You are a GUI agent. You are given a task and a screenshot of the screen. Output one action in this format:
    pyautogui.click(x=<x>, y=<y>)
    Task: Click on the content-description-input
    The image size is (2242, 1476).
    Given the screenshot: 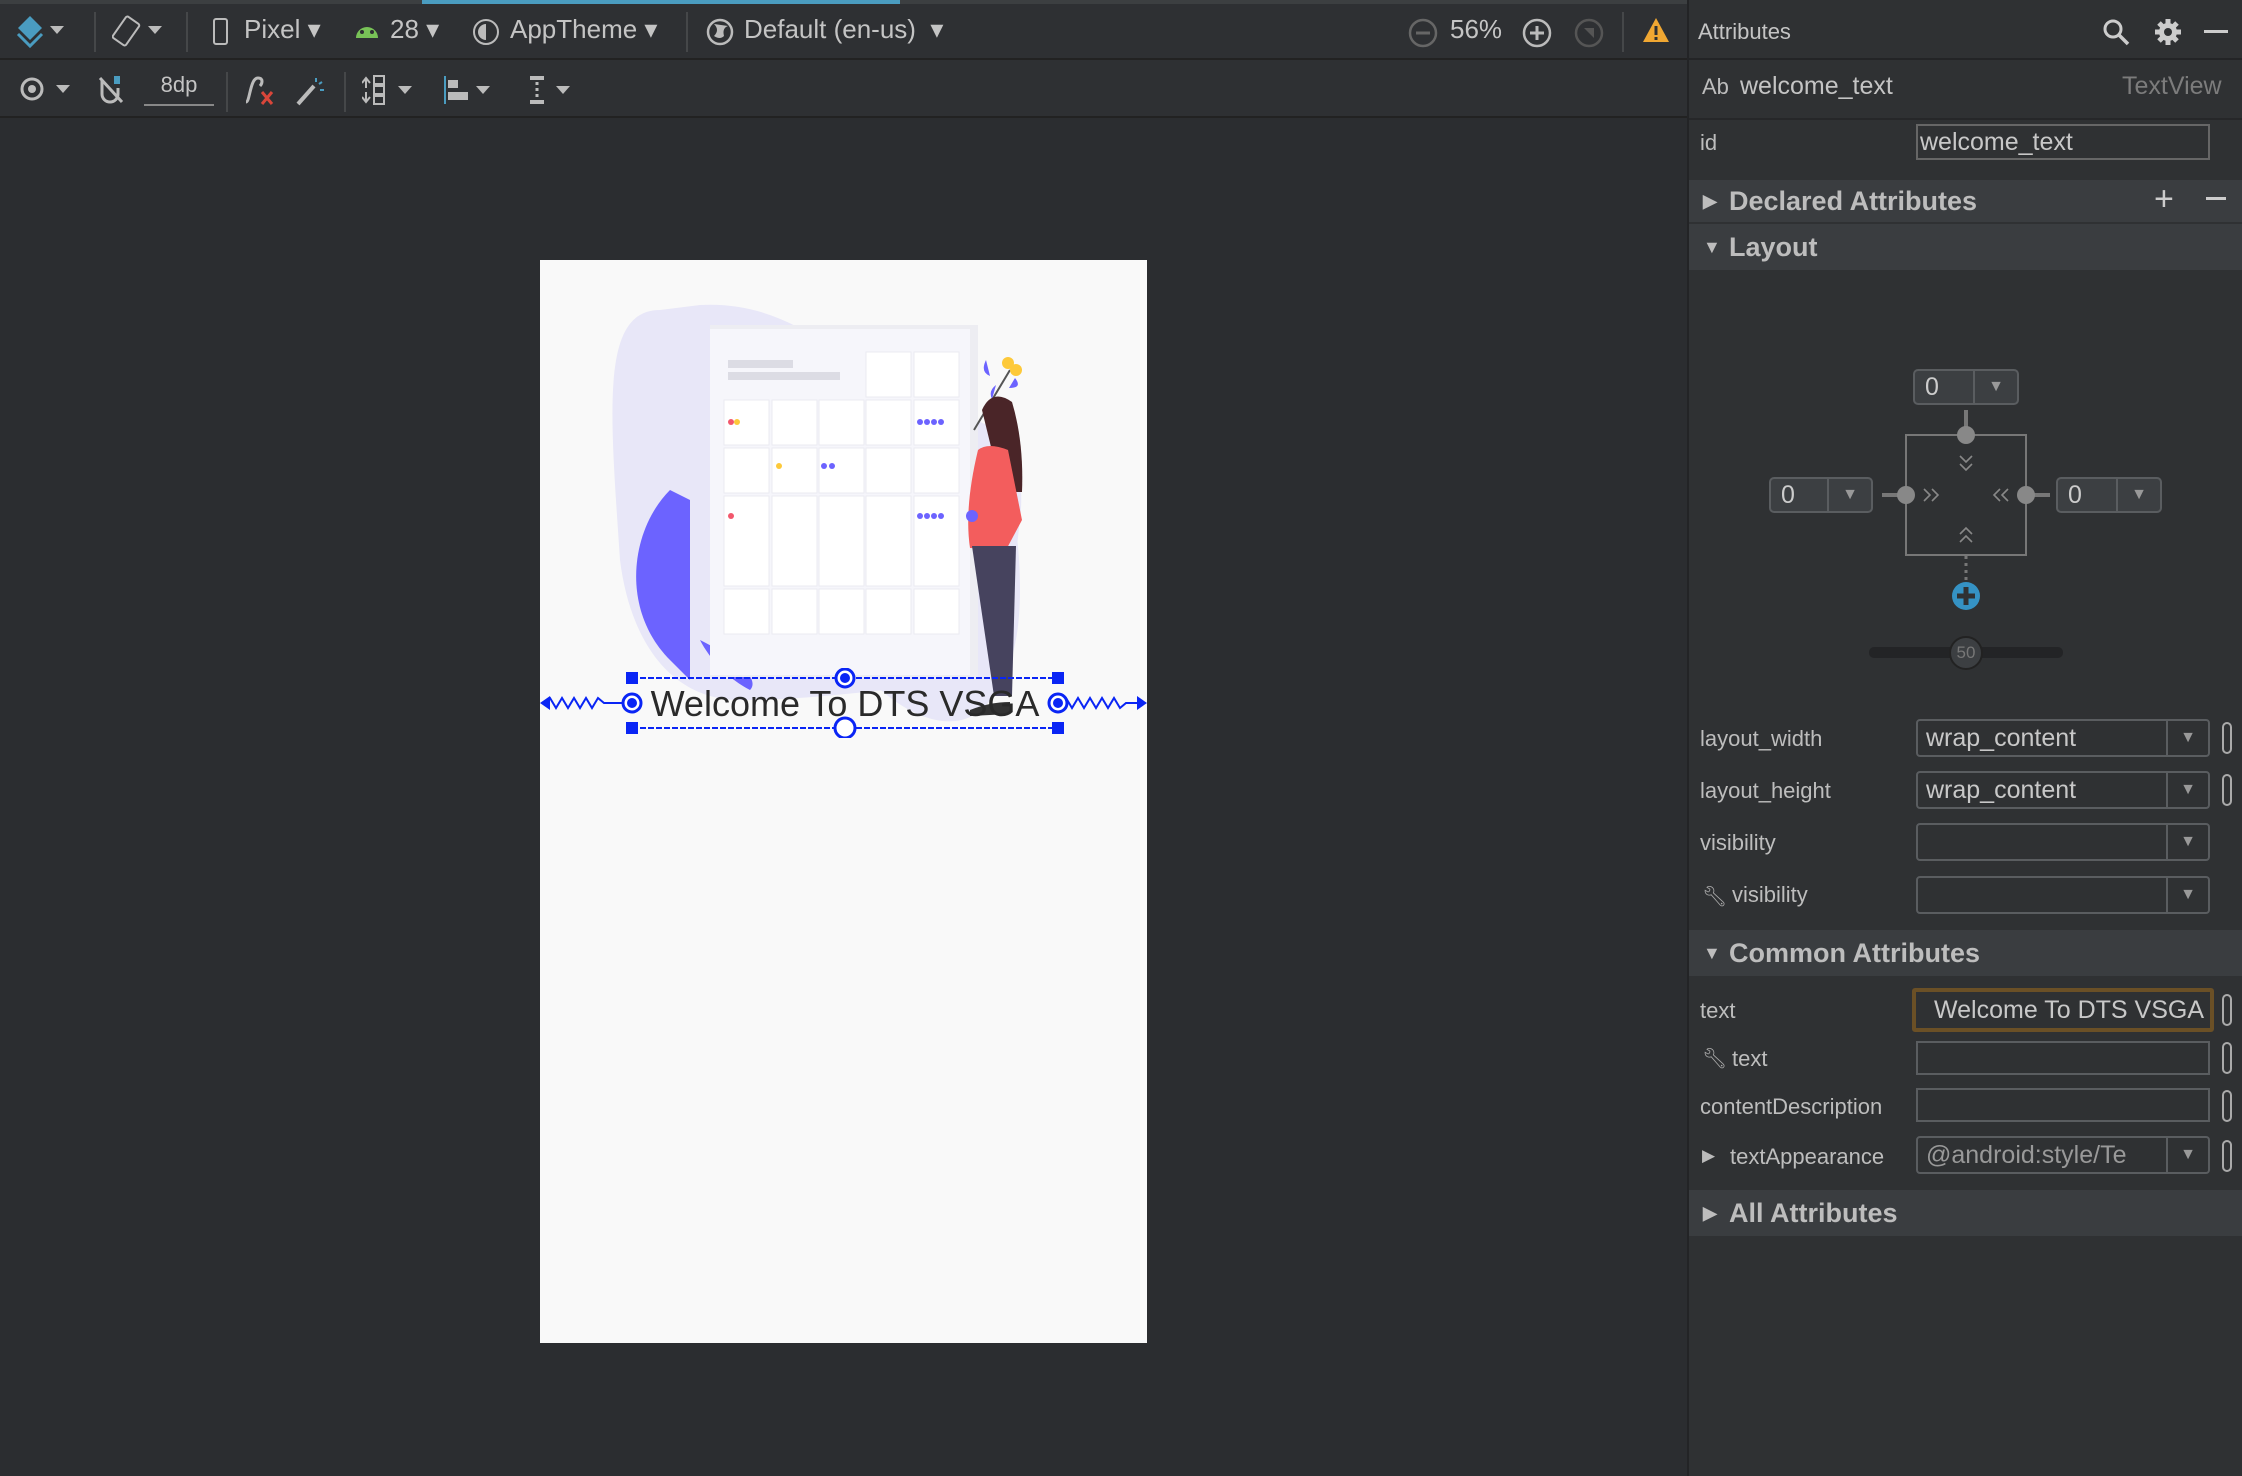 What is the action you would take?
    pyautogui.click(x=2063, y=1105)
    